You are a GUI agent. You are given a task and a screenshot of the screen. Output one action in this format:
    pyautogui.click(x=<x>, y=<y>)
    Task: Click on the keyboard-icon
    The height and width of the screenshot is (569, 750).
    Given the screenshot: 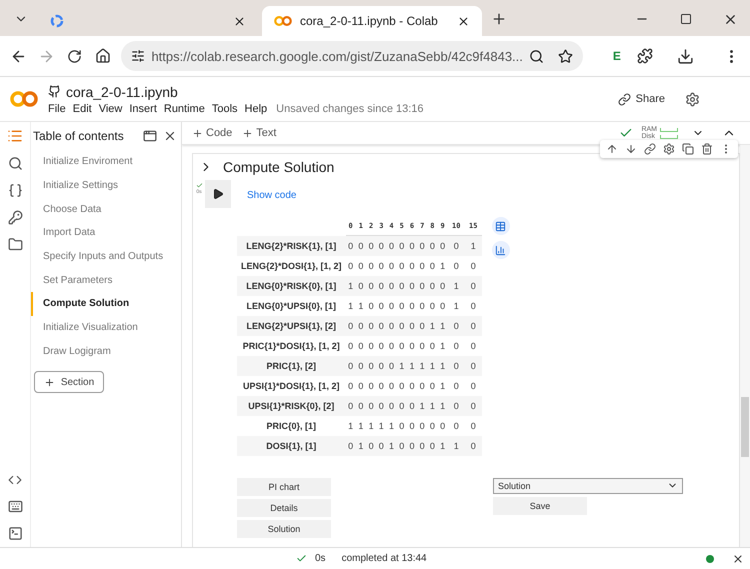 What is the action you would take?
    pyautogui.click(x=15, y=506)
    